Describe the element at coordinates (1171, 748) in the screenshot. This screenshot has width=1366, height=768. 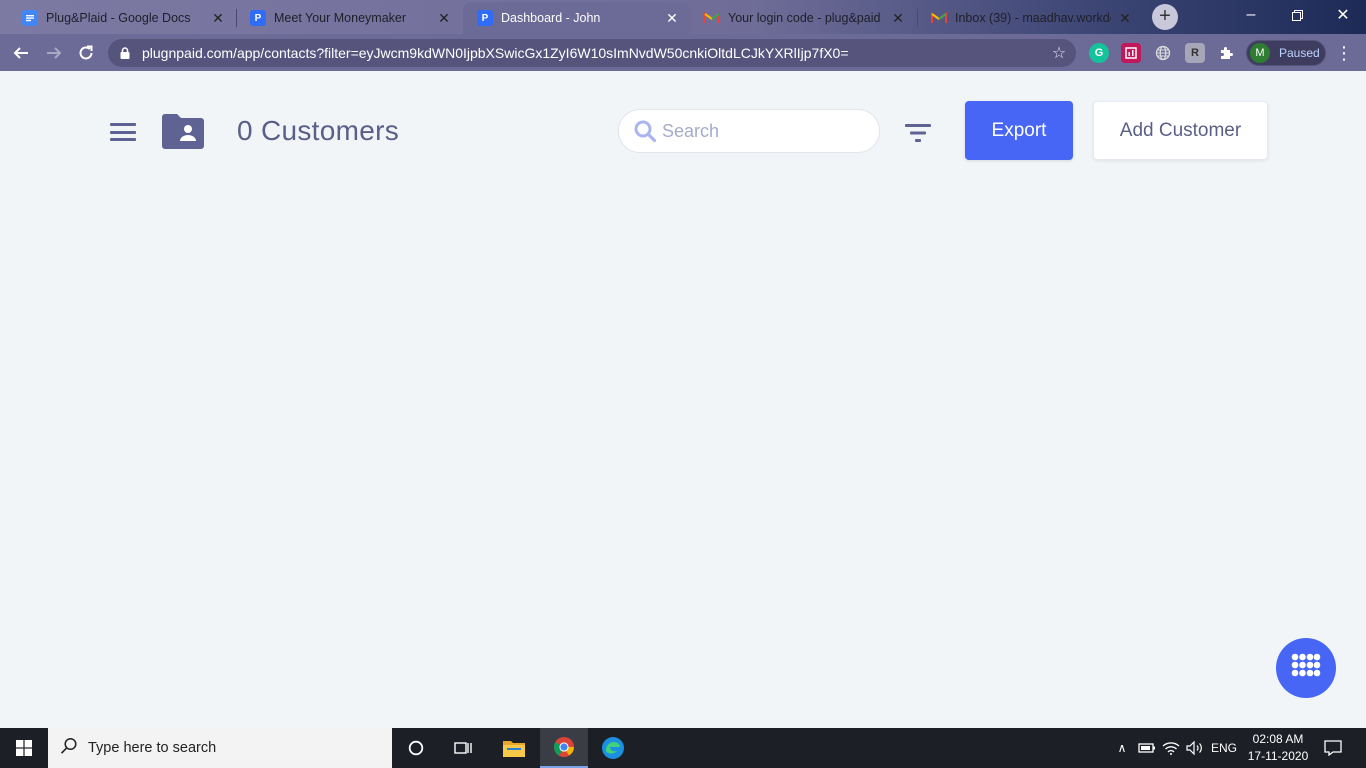
I see `wifi-icon` at that location.